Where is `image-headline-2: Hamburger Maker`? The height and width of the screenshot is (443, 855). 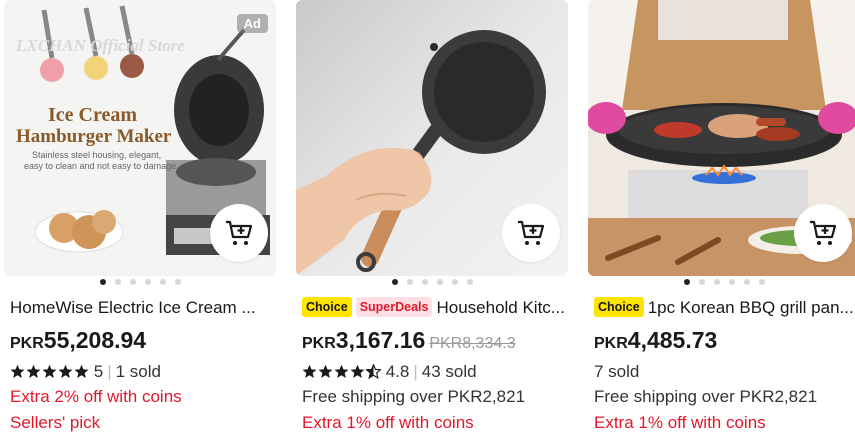
image-headline-2: Hamburger Maker is located at coordinates (94, 136).